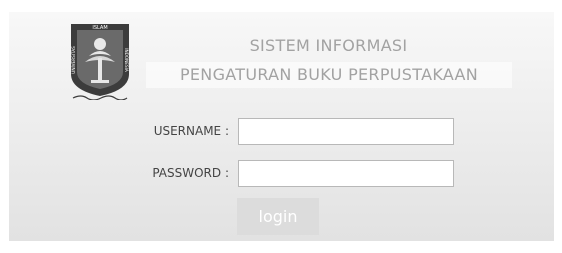 The height and width of the screenshot is (253, 562). Describe the element at coordinates (278, 216) in the screenshot. I see `login-button: login` at that location.